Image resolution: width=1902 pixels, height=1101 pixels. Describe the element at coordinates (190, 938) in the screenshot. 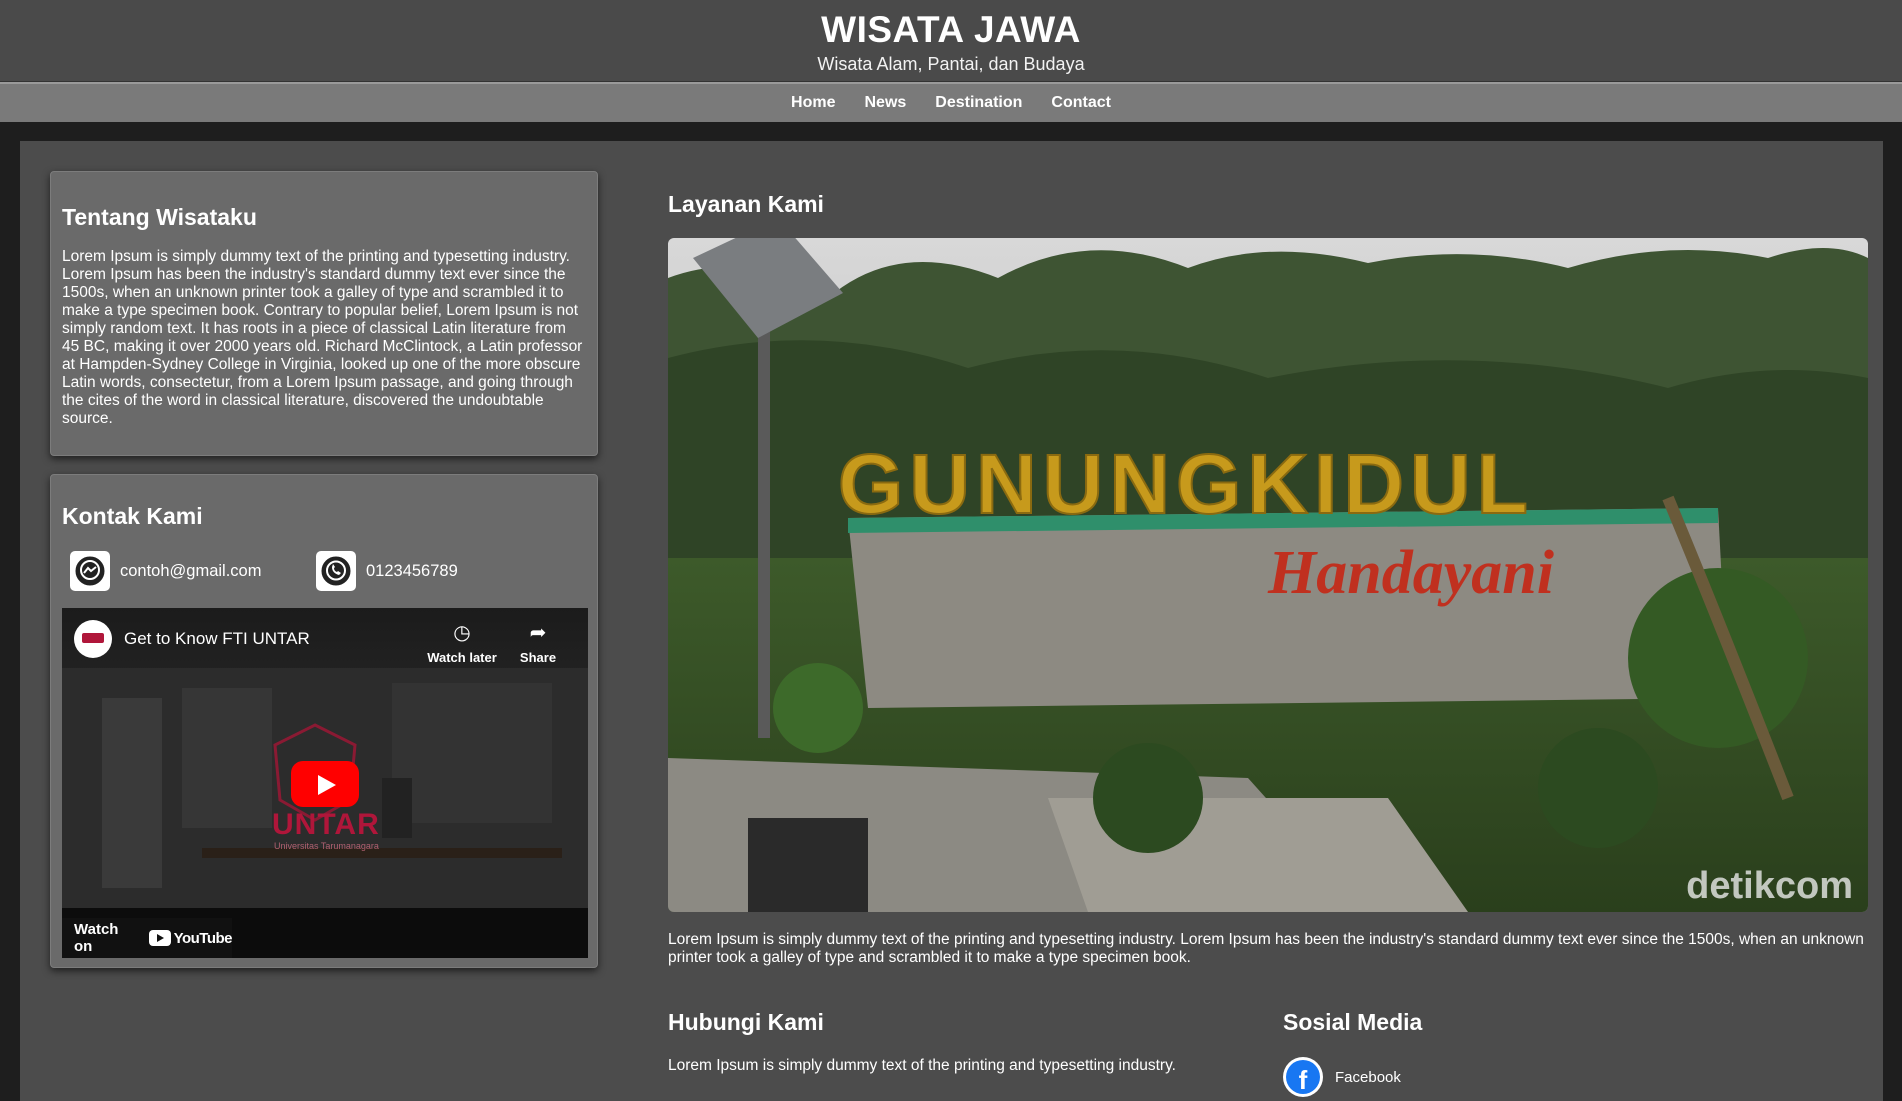

I see `youtube-logo: YouTube` at that location.